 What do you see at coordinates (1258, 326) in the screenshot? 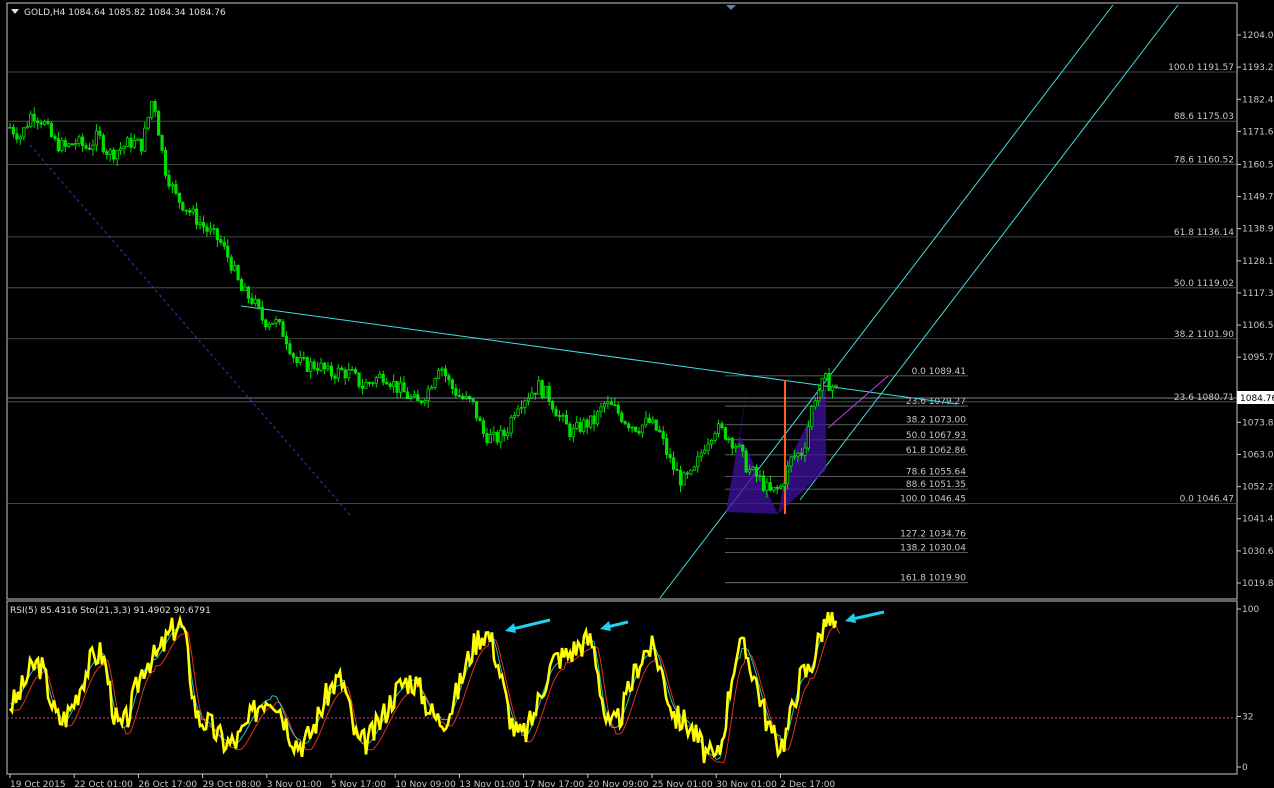
I see `price-tick-label: 1106.50` at bounding box center [1258, 326].